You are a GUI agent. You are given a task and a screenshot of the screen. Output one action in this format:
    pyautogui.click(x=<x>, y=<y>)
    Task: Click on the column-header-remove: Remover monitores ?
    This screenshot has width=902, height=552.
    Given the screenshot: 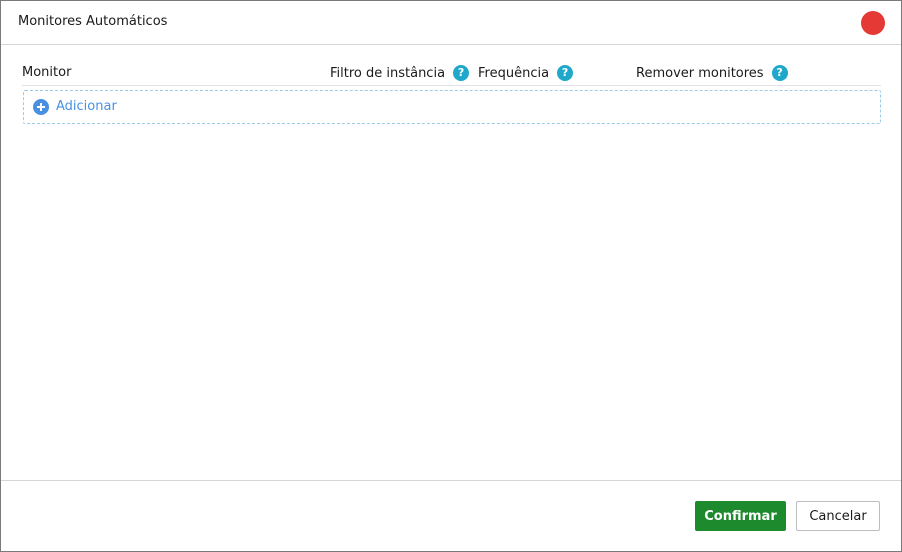 What is the action you would take?
    pyautogui.click(x=712, y=73)
    